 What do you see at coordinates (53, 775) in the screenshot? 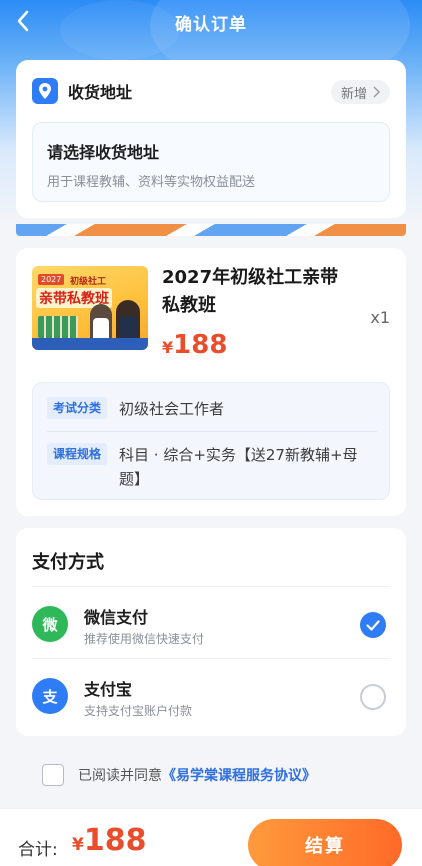
I see `agreement-checkbox` at bounding box center [53, 775].